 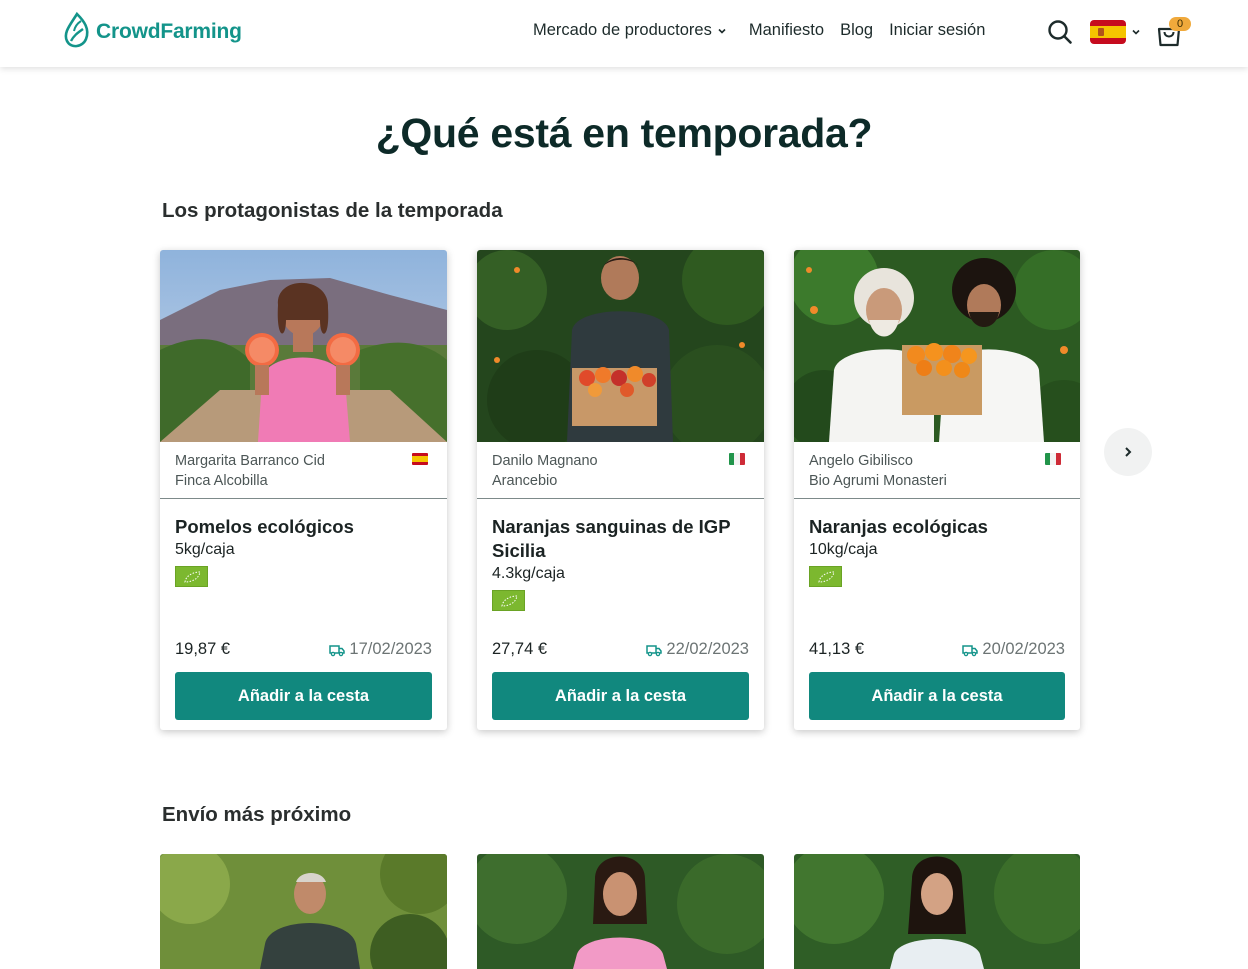 What do you see at coordinates (1175, 33) in the screenshot?
I see `cart-button: 0` at bounding box center [1175, 33].